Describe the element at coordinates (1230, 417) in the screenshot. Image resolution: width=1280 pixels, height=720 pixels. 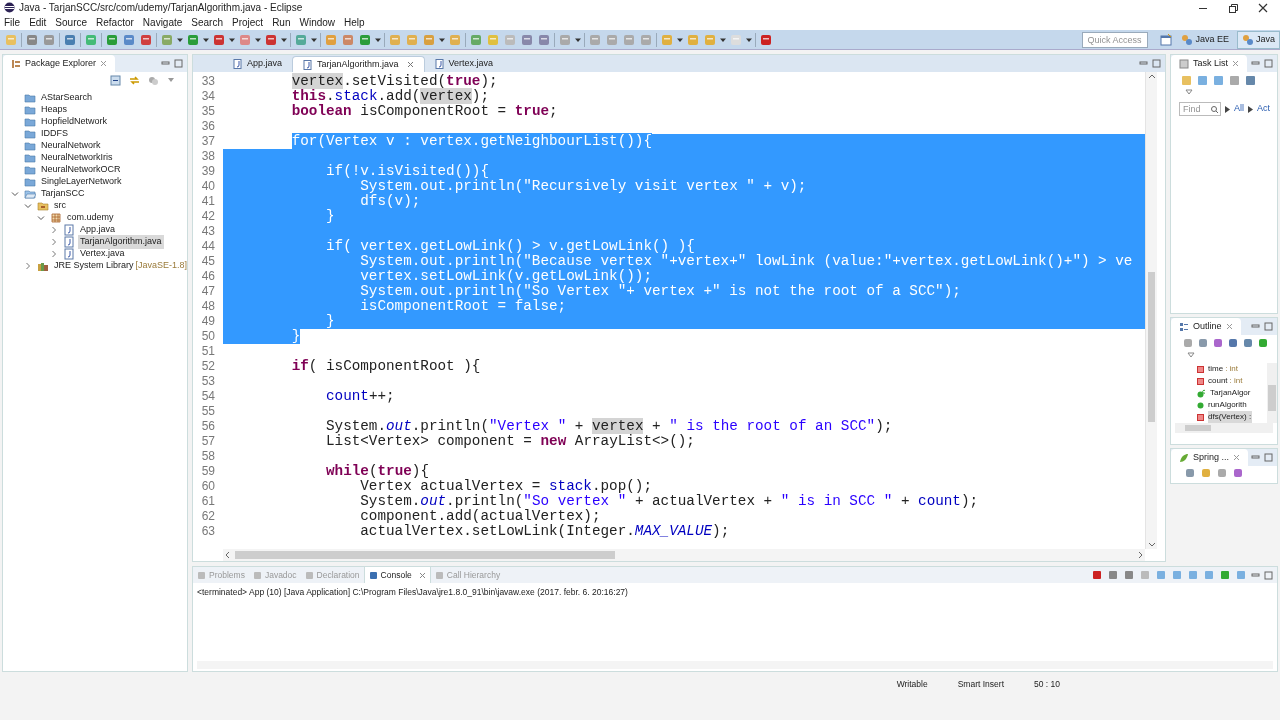
I see `outline-item: dfs(Vertex) :` at that location.